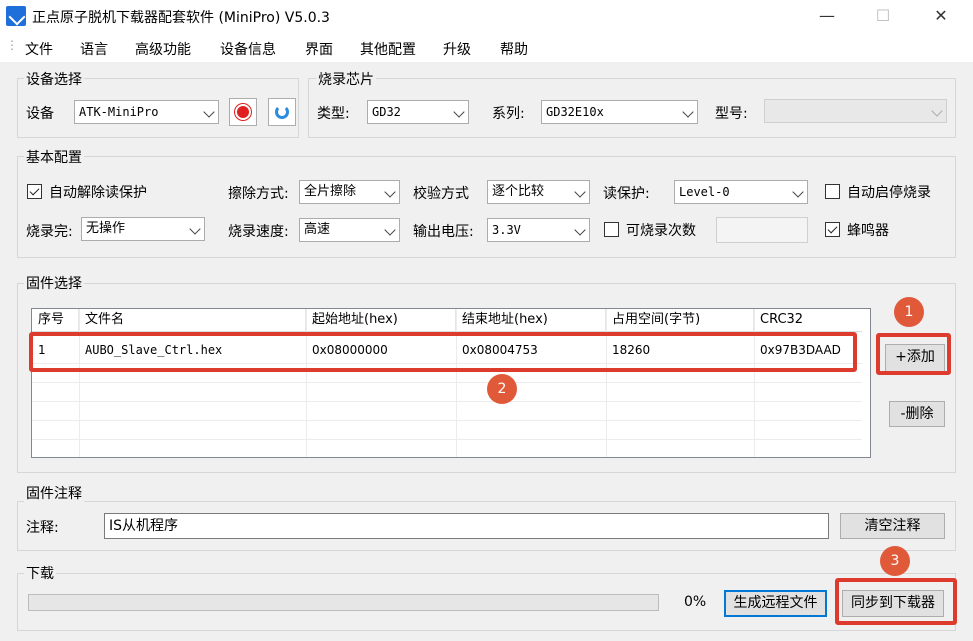  Describe the element at coordinates (54, 283) in the screenshot. I see `firmware-title: 固件选择` at that location.